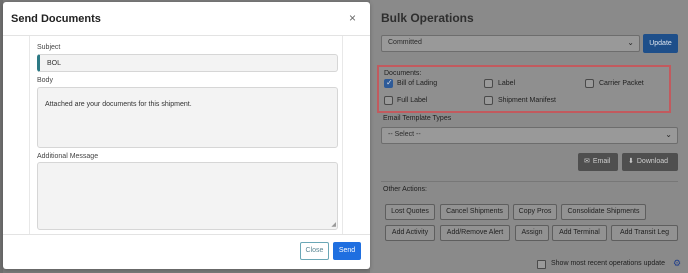 Image resolution: width=688 pixels, height=273 pixels. What do you see at coordinates (535, 212) in the screenshot?
I see `copy-pros-button: Copy Pros` at bounding box center [535, 212].